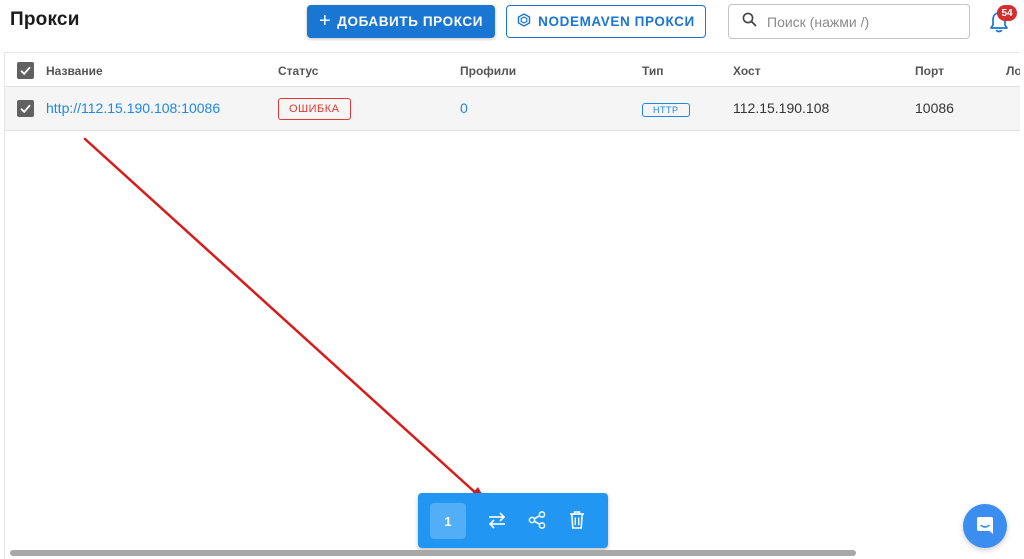  I want to click on nodemaven-logo-icon, so click(524, 21).